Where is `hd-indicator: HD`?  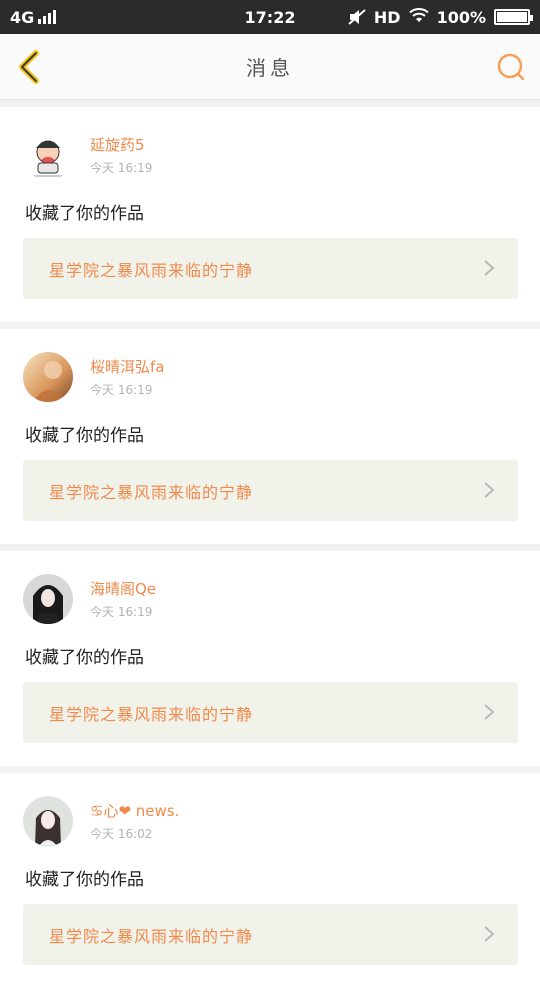 hd-indicator: HD is located at coordinates (387, 17).